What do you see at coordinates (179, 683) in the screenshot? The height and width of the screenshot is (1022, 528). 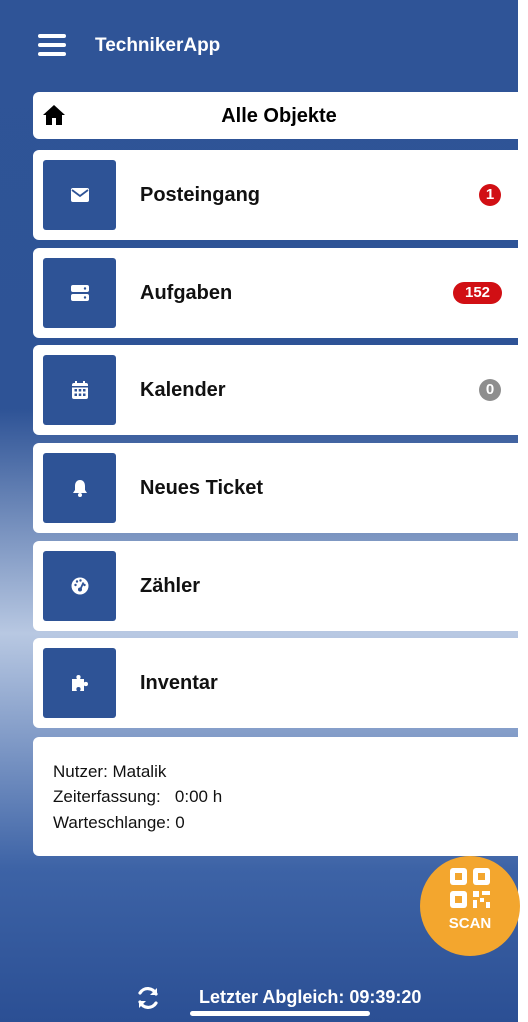 I see `menu-item-label: Inventar` at bounding box center [179, 683].